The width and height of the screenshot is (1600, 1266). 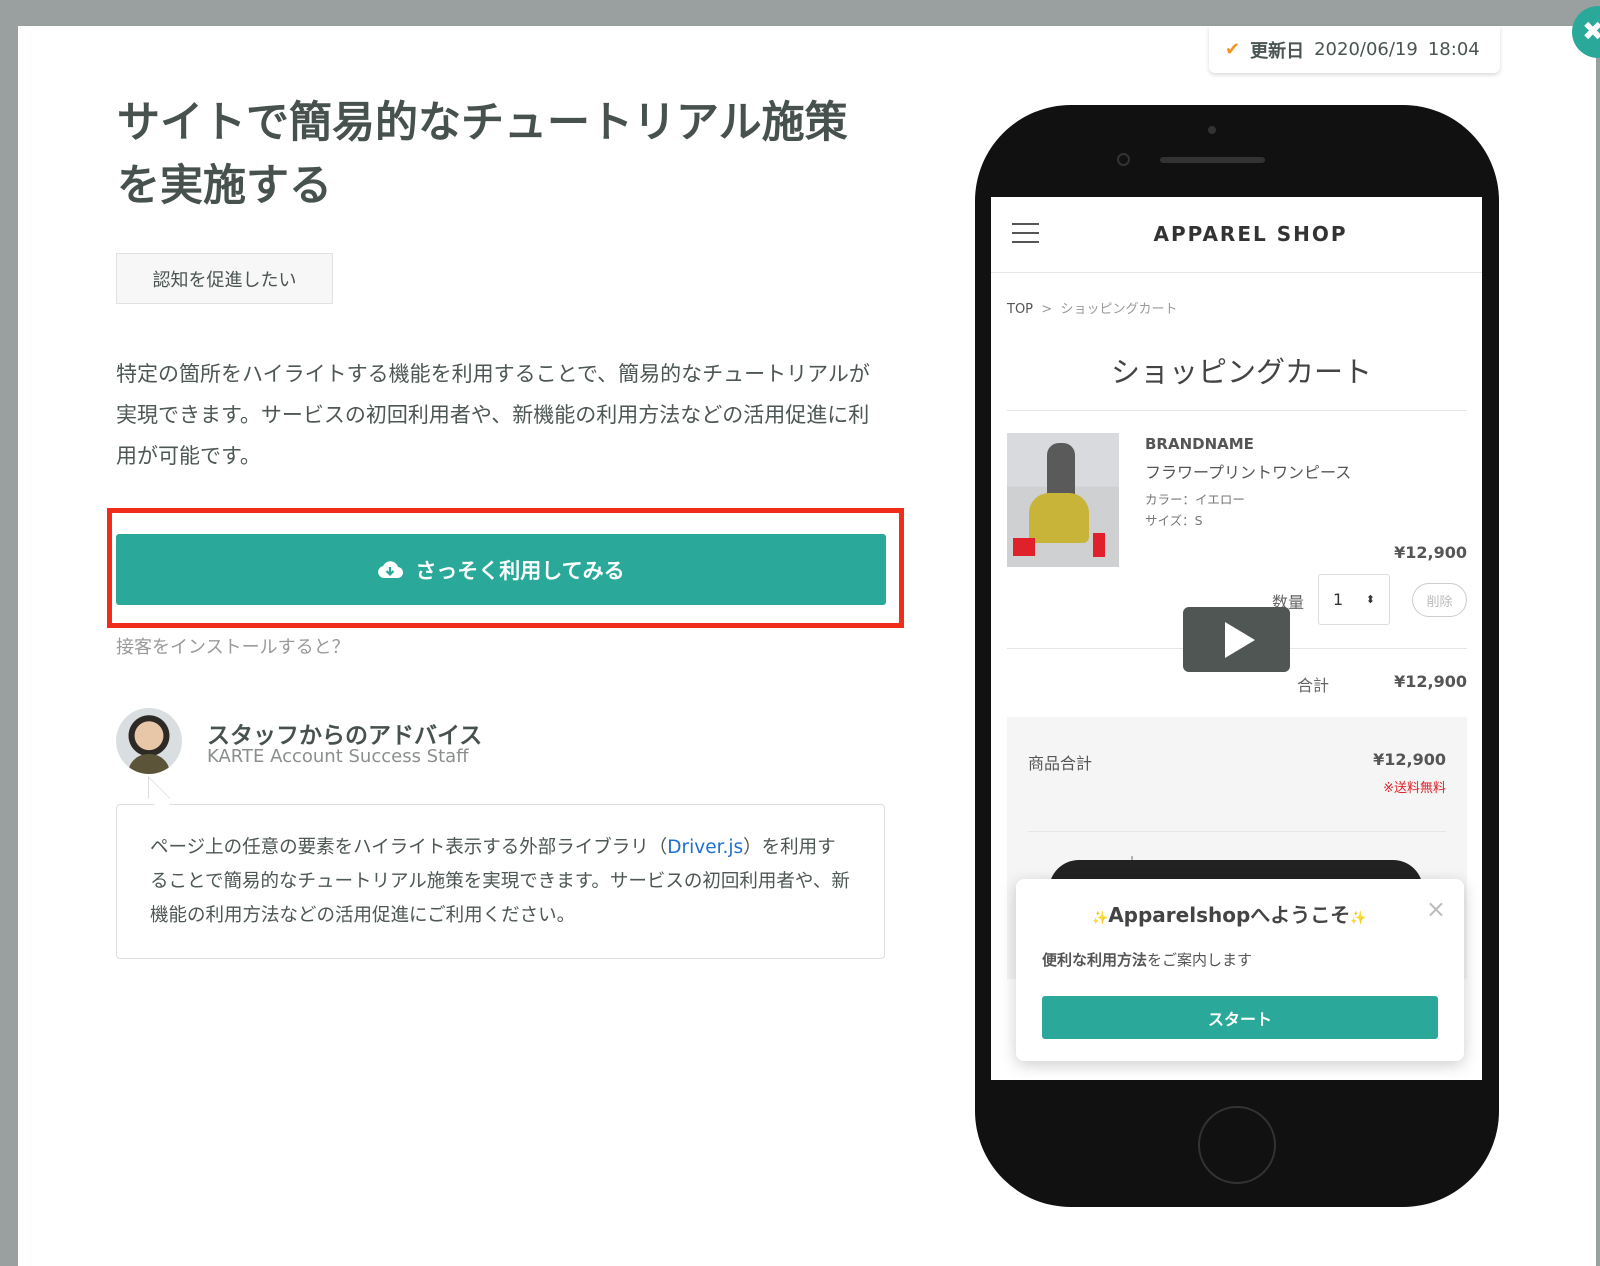 I want to click on play-icon, so click(x=1239, y=639).